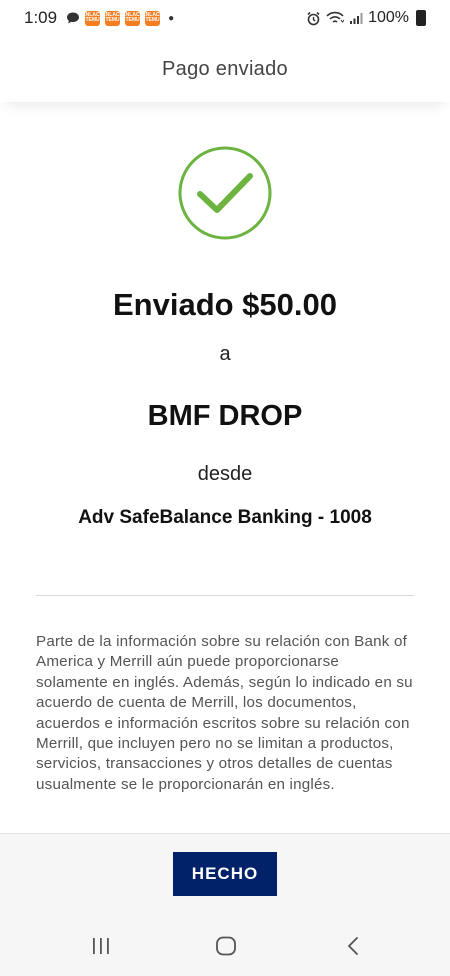  I want to click on home-icon, so click(226, 946).